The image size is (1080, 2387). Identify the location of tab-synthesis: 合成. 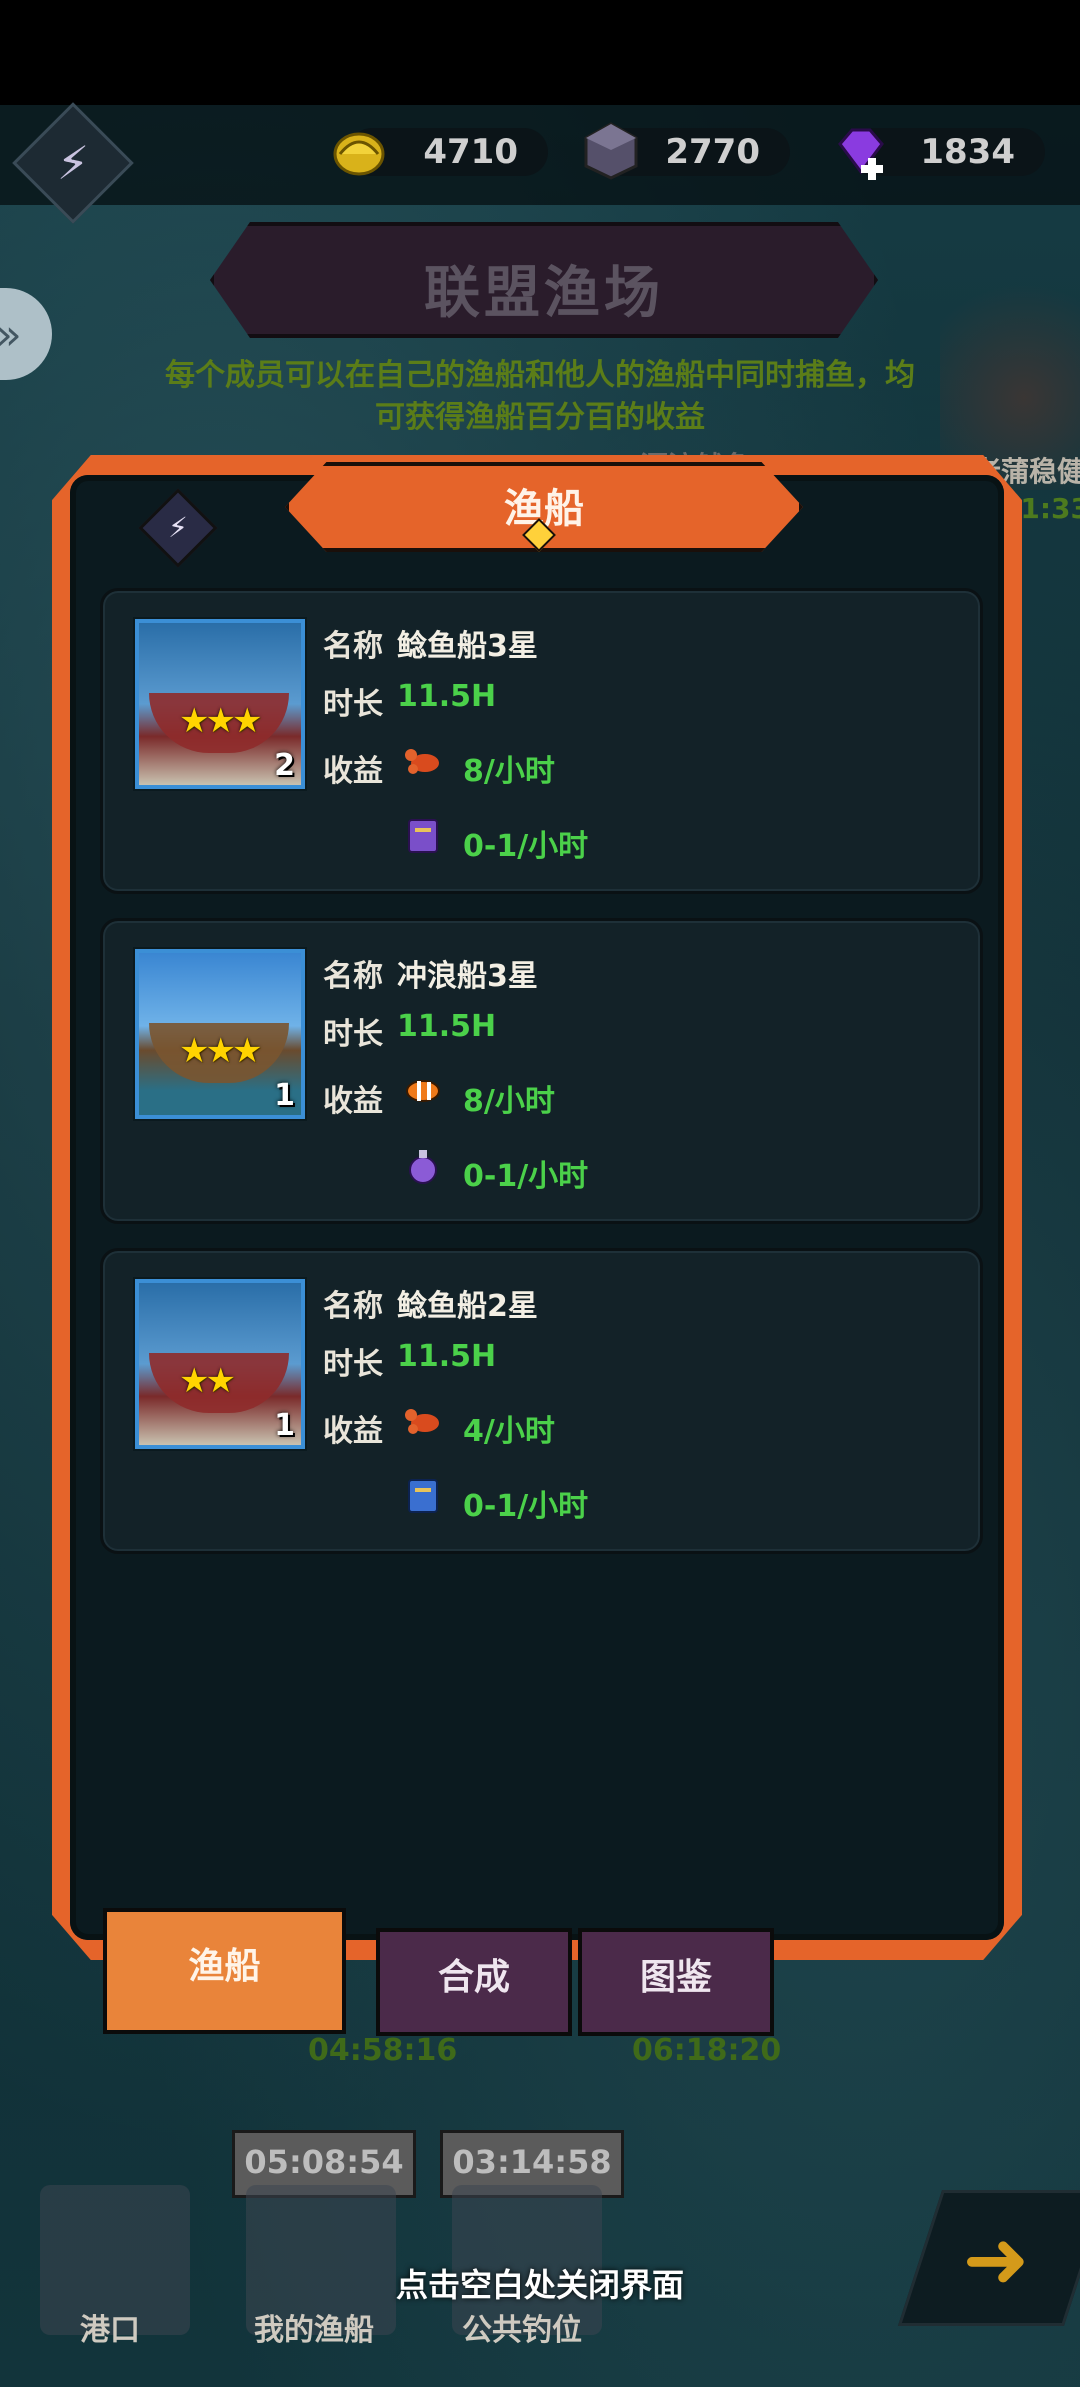
(474, 1982).